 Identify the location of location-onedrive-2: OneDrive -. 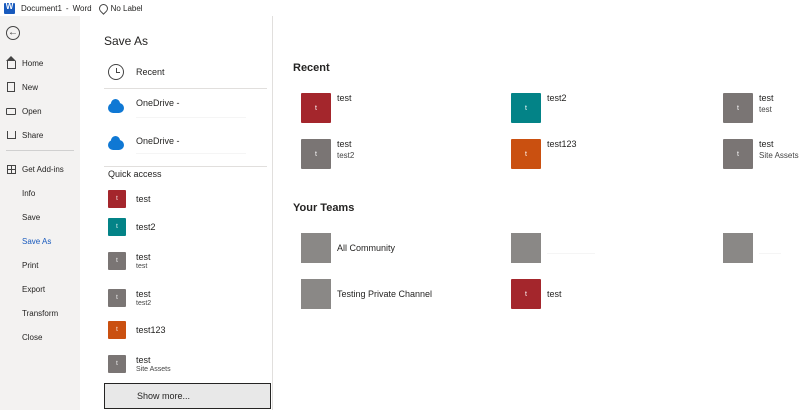
(177, 145).